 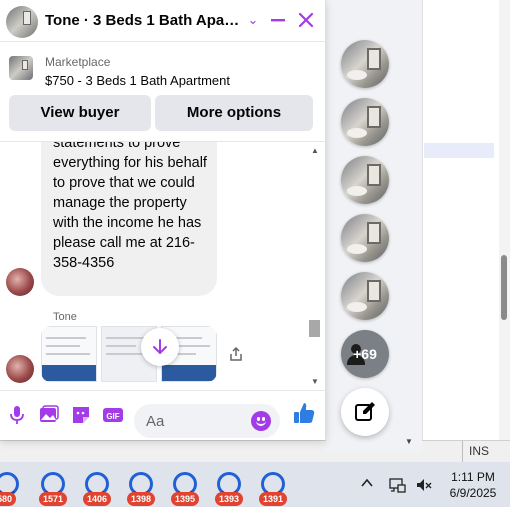 I want to click on image-attachments, so click(x=129, y=354).